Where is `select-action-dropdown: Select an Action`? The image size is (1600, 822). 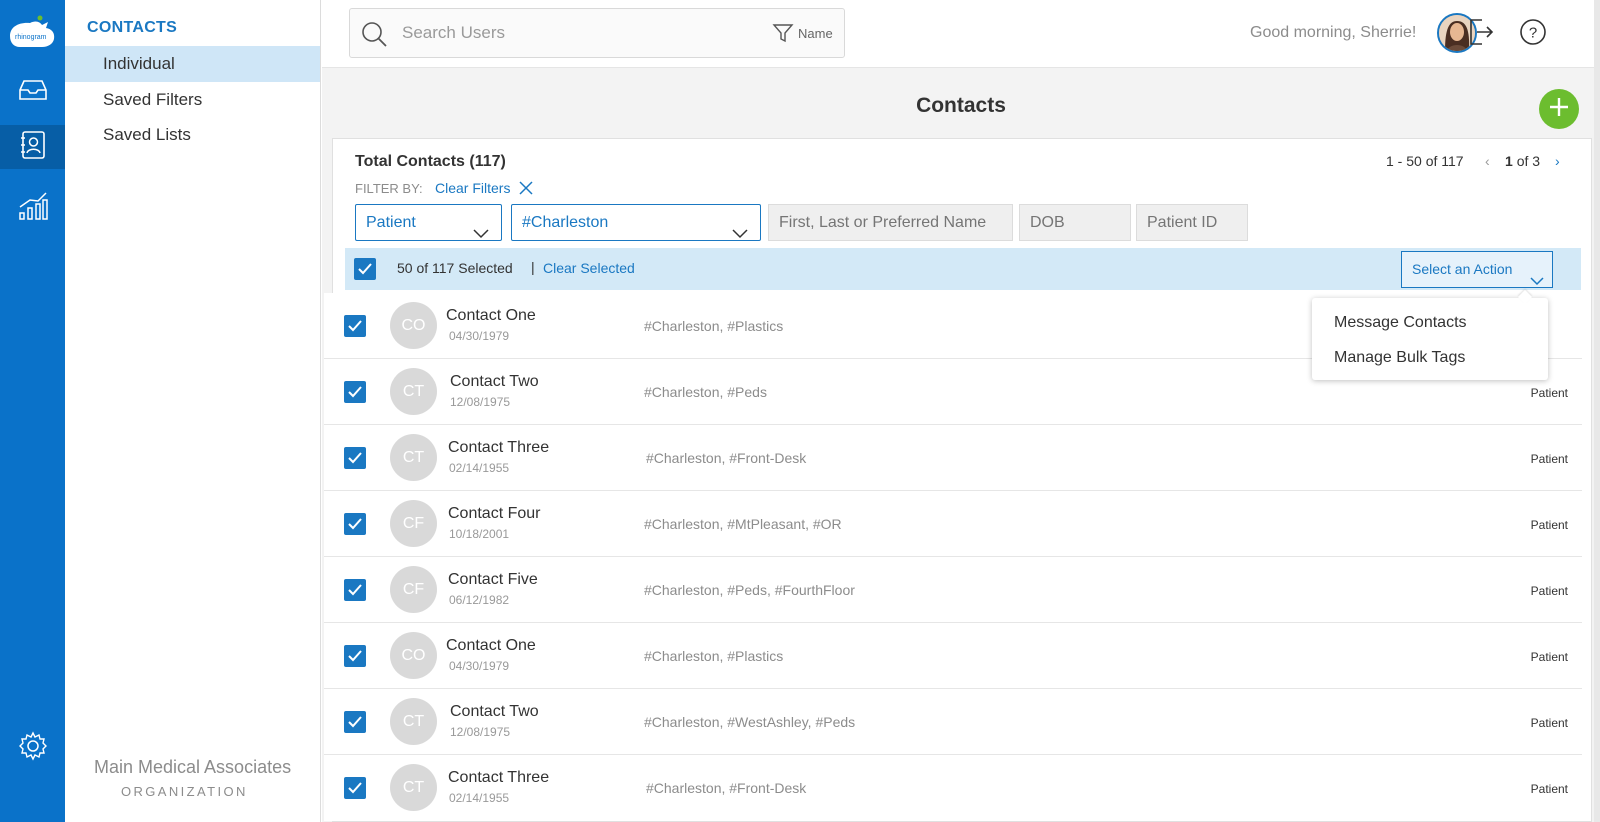
select-action-dropdown: Select an Action is located at coordinates (1477, 269).